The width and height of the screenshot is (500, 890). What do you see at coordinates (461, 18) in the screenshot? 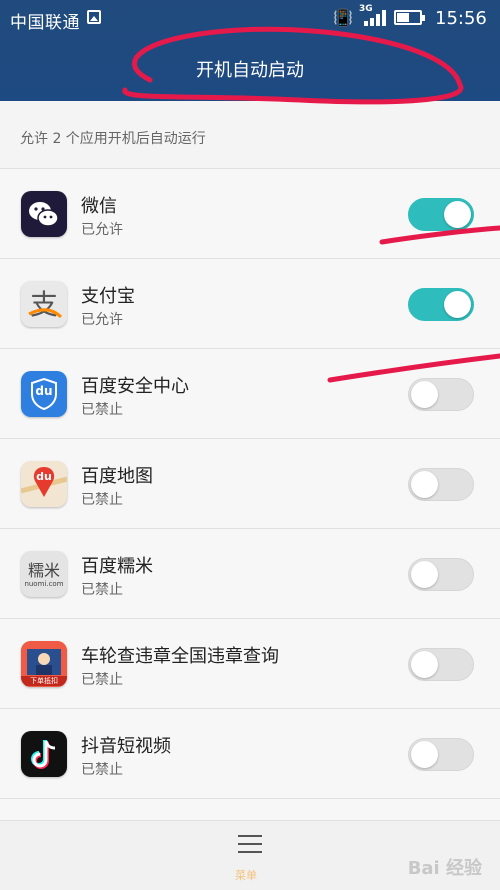
I see `clock: 15:56` at bounding box center [461, 18].